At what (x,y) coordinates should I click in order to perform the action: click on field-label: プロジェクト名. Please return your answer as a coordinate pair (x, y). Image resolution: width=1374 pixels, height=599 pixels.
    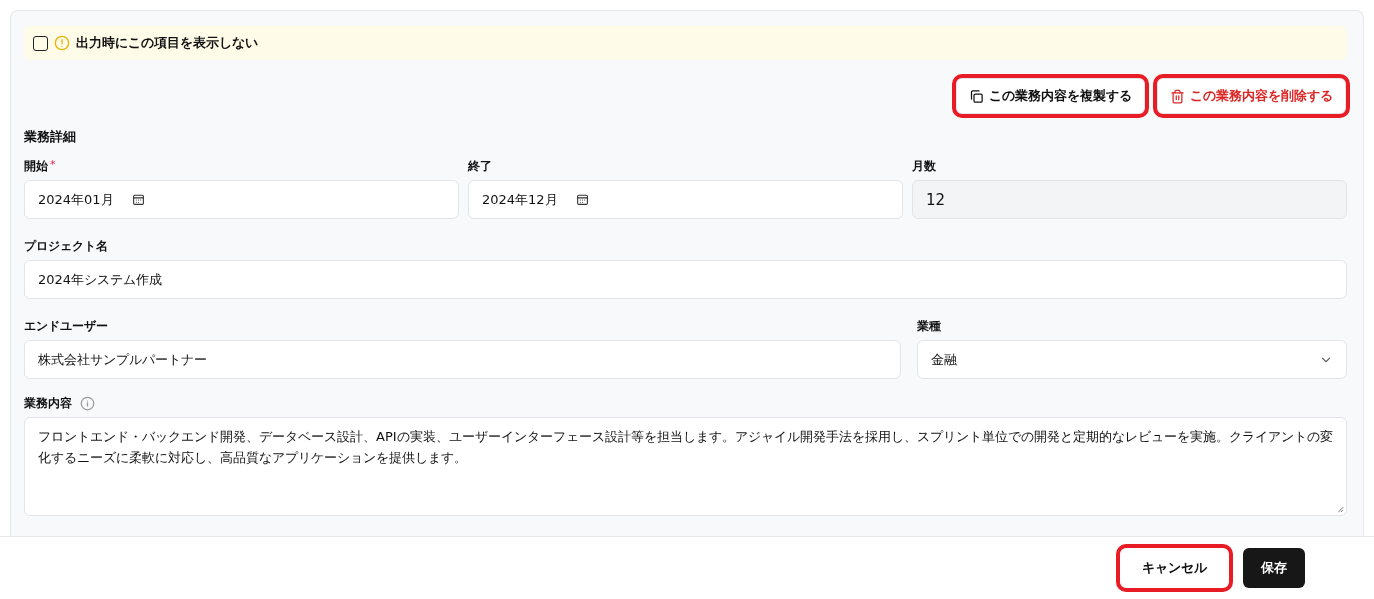
    Looking at the image, I should click on (66, 246).